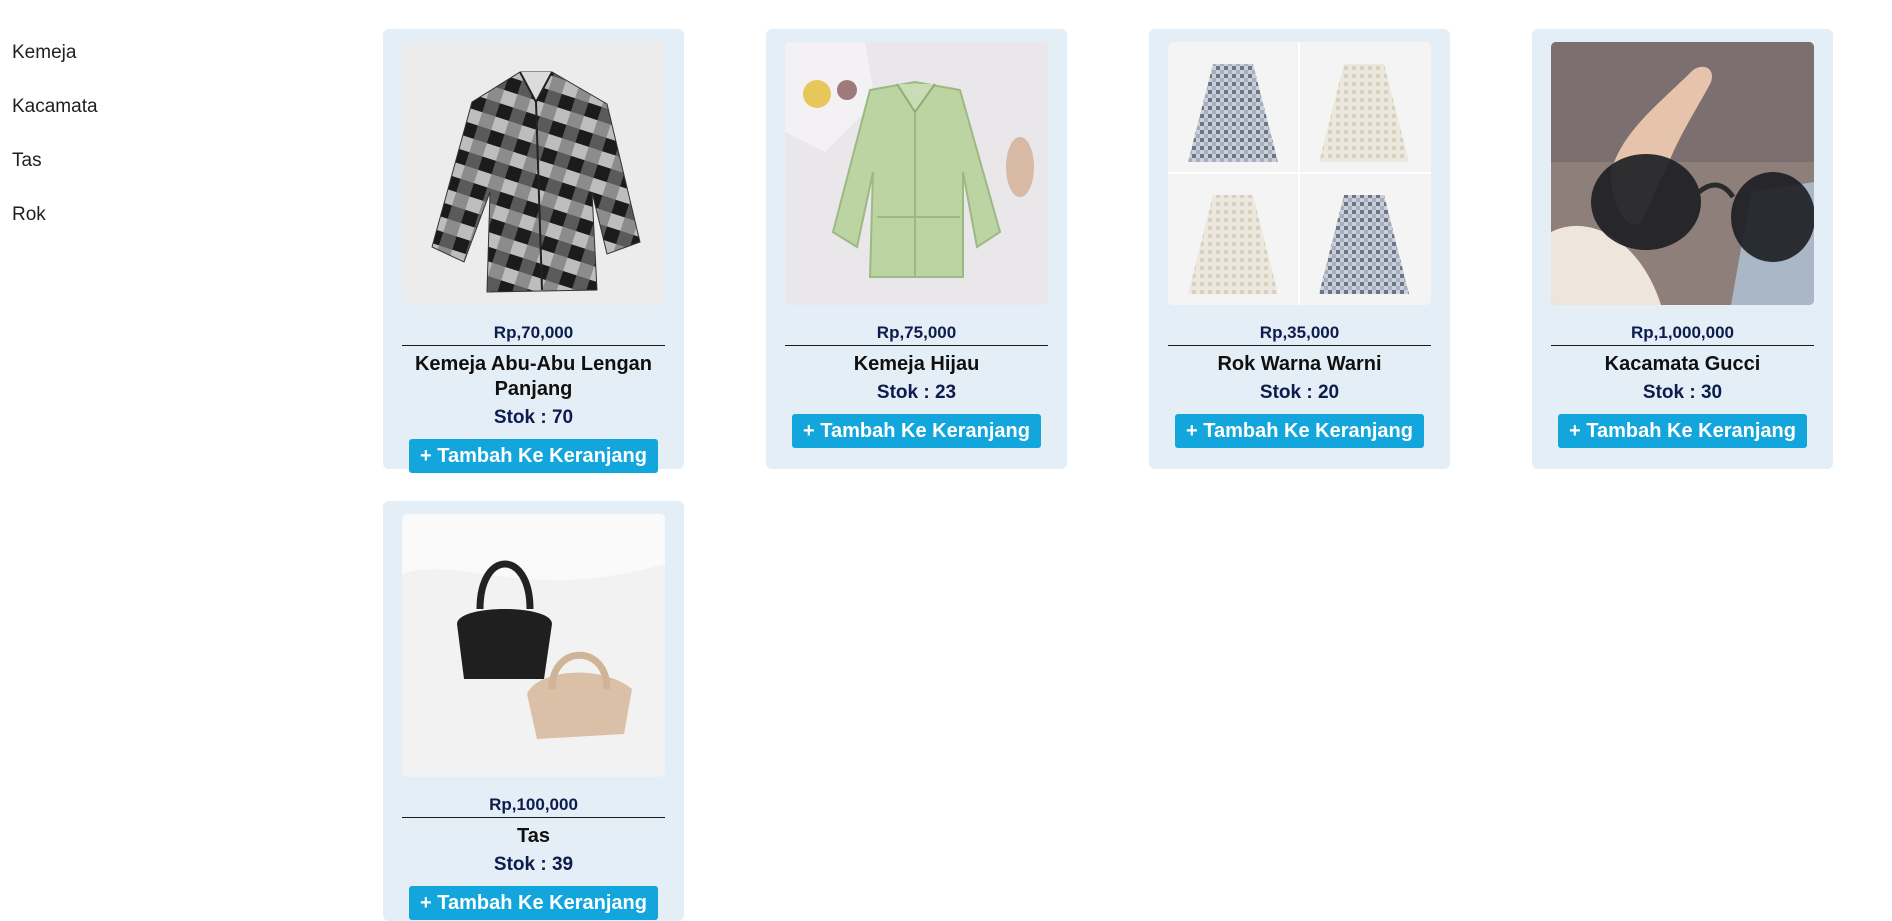 The width and height of the screenshot is (1892, 921). I want to click on product-image-skirts, so click(1299, 173).